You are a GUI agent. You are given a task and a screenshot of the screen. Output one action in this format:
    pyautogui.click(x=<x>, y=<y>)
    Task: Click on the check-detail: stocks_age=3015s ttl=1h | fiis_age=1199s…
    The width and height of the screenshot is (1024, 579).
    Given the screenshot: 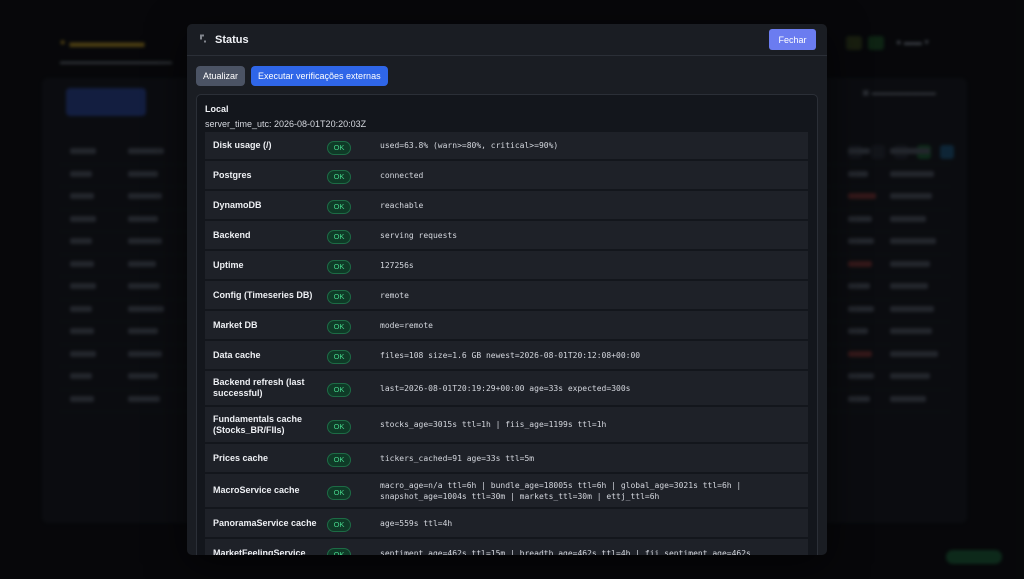 What is the action you would take?
    pyautogui.click(x=493, y=424)
    